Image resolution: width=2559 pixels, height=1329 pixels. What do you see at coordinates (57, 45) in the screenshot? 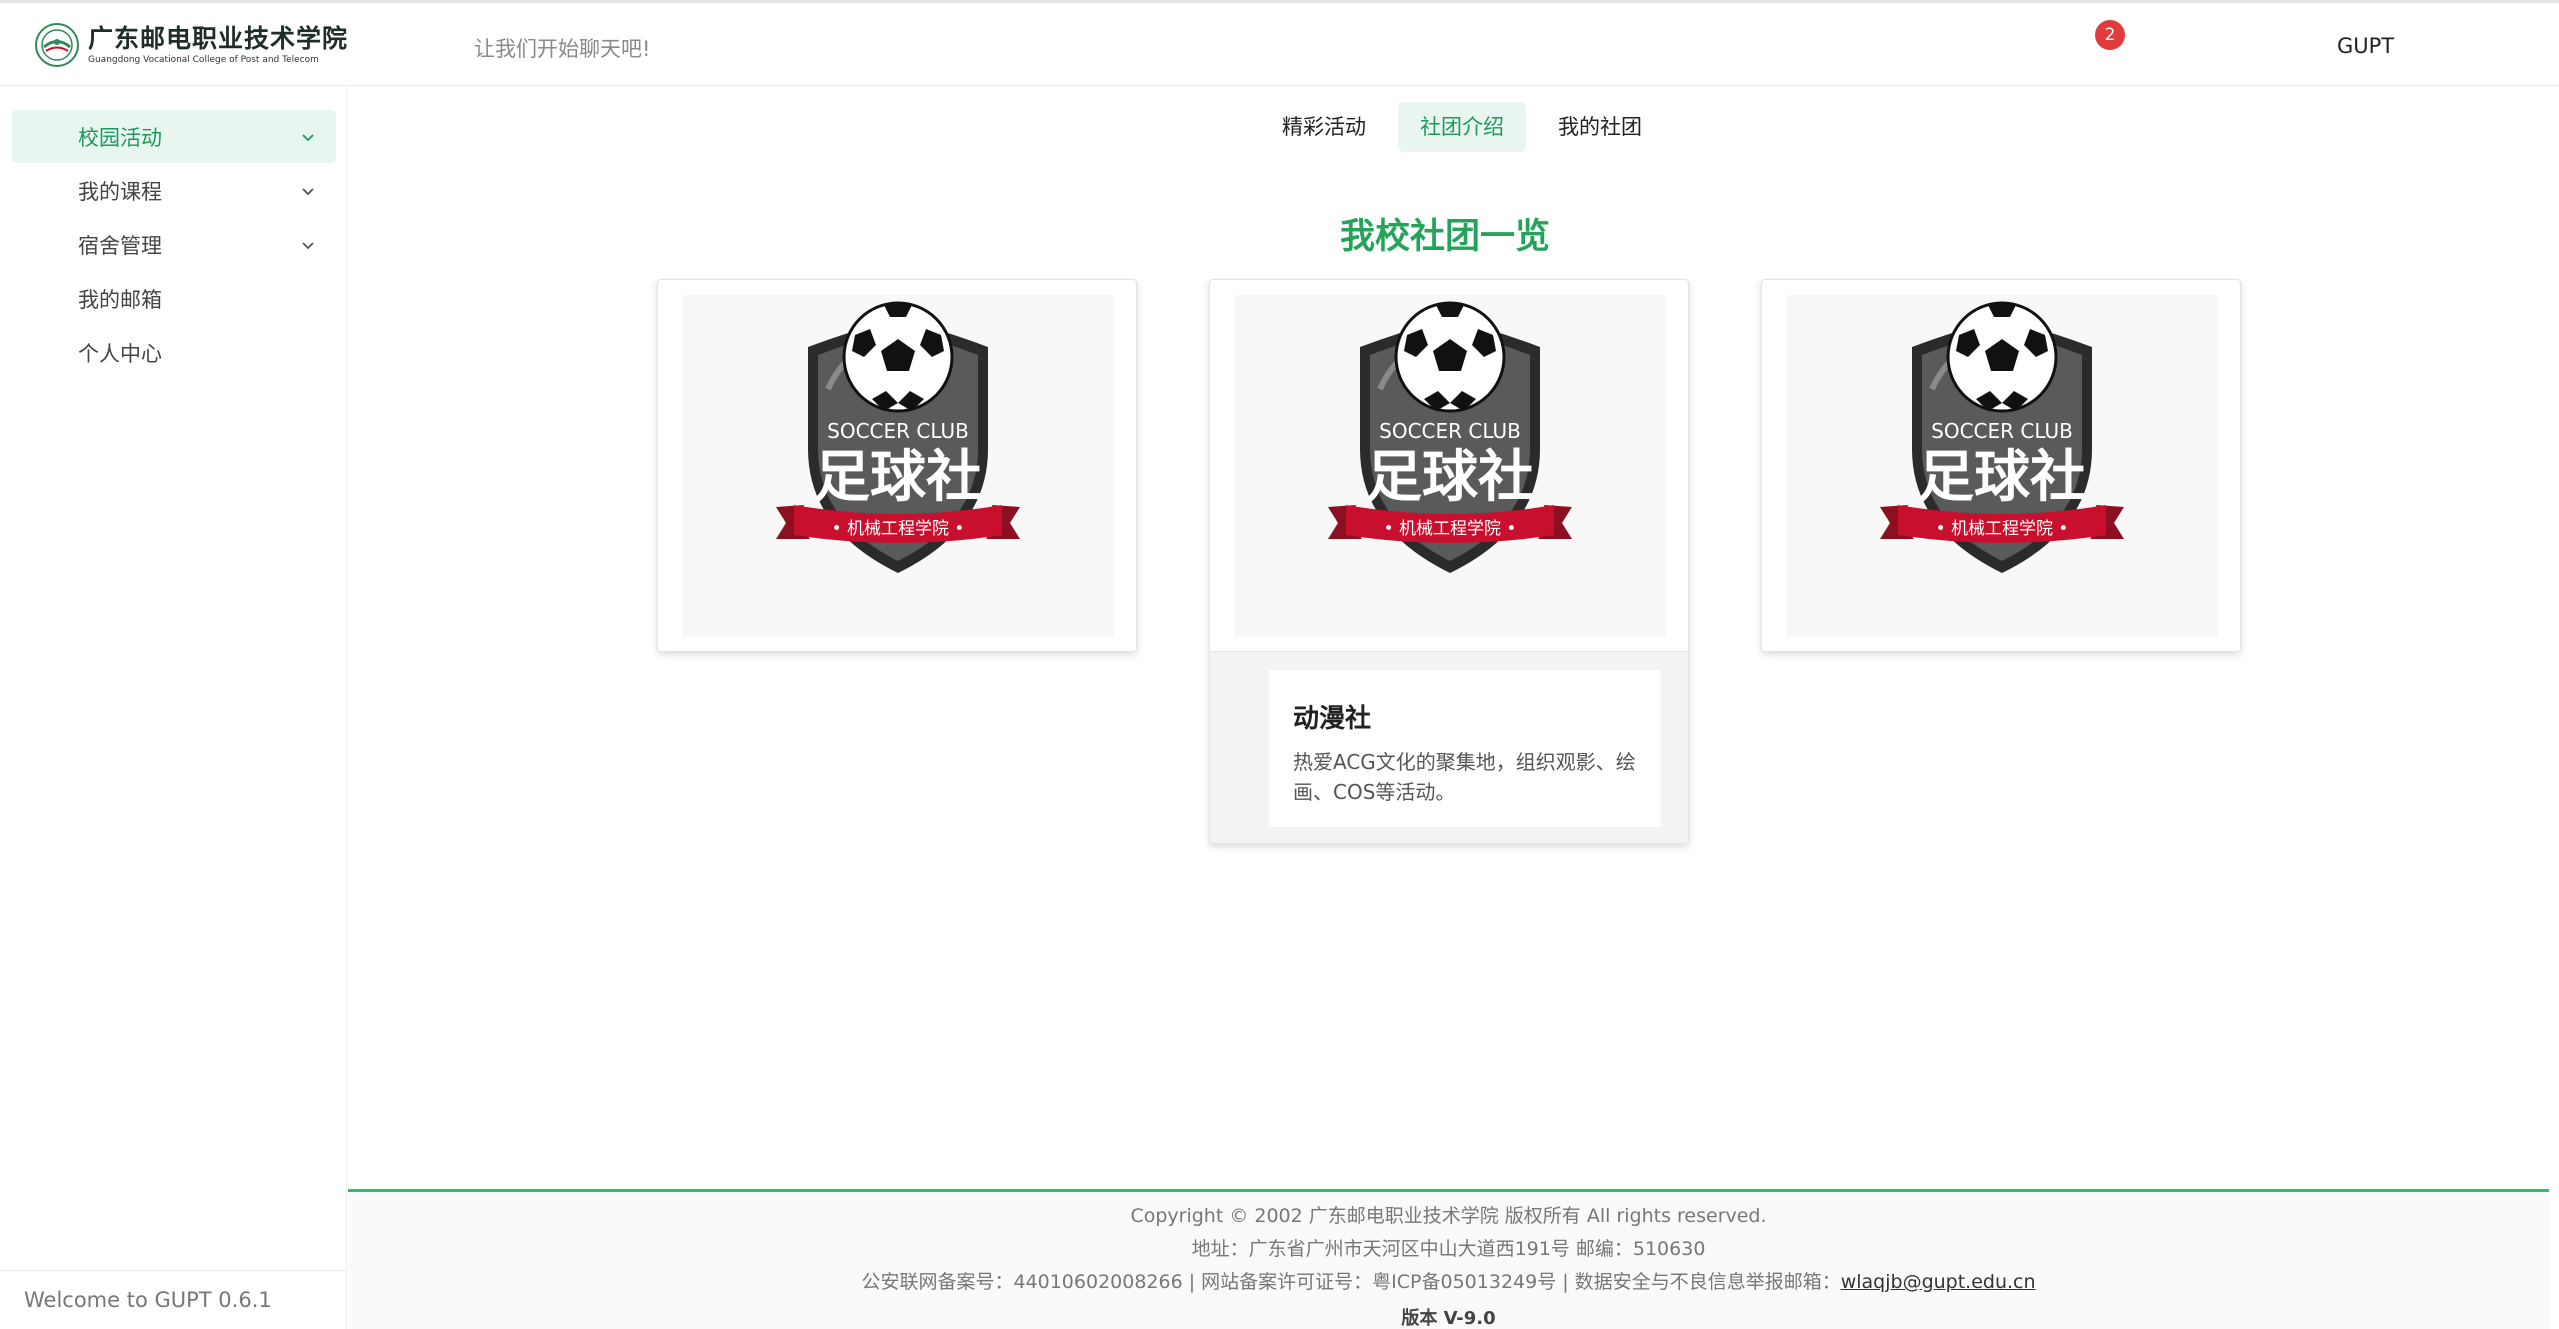
I see `college-emblem-icon` at bounding box center [57, 45].